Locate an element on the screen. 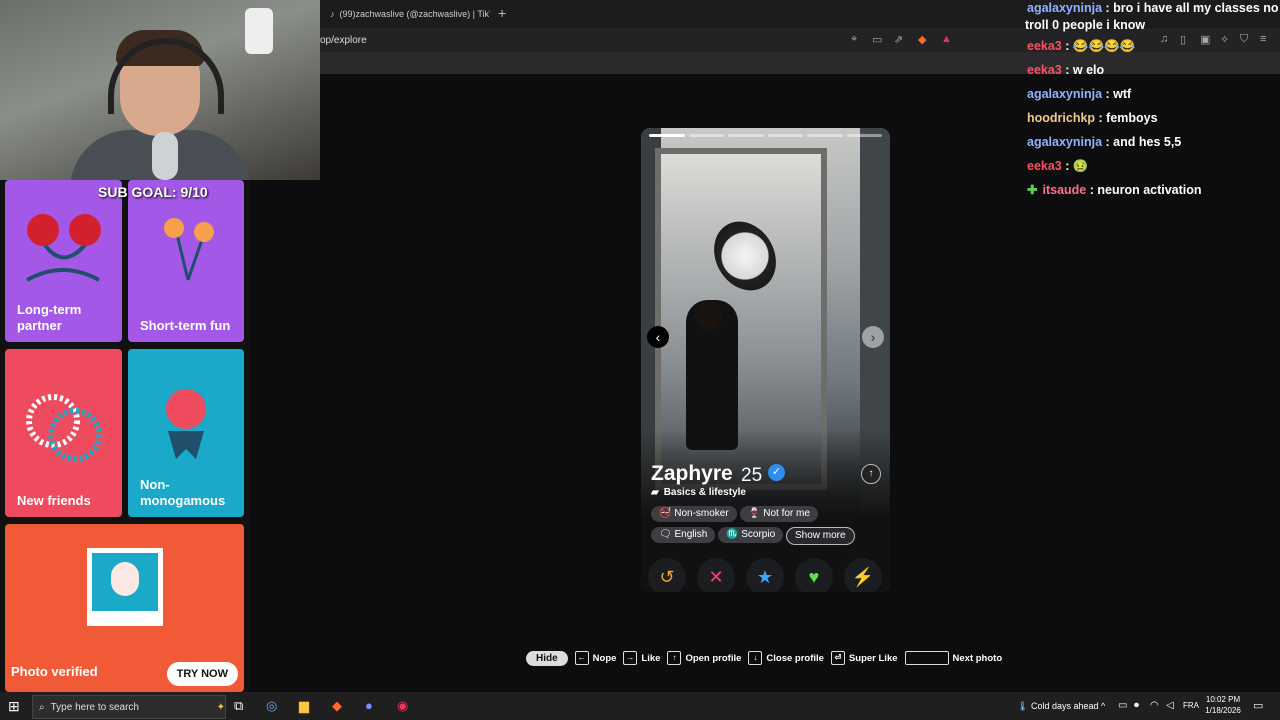 Image resolution: width=1280 pixels, height=720 pixels. pineapple-icon is located at coordinates (186, 424).